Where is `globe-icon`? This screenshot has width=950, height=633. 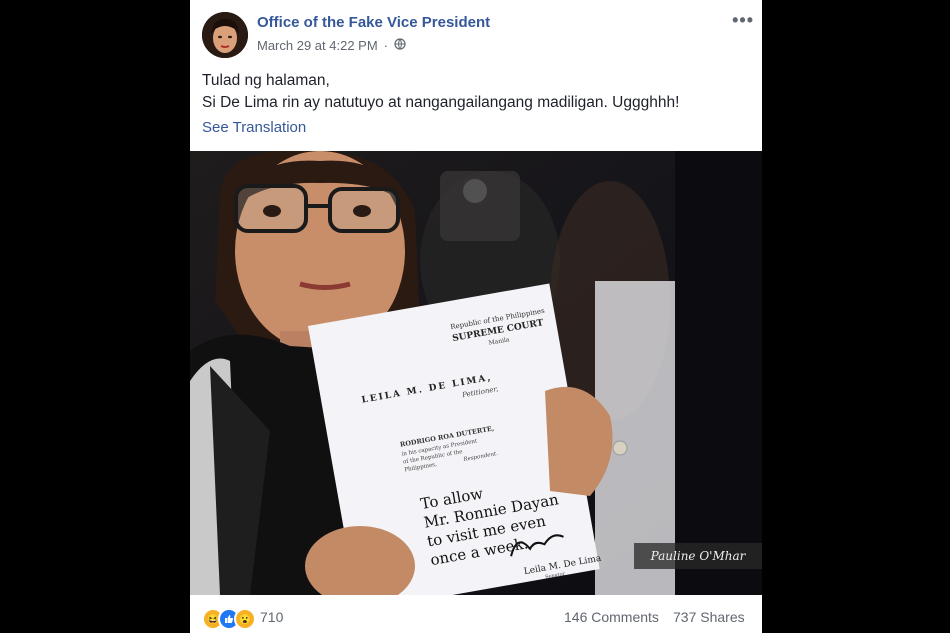 globe-icon is located at coordinates (400, 45).